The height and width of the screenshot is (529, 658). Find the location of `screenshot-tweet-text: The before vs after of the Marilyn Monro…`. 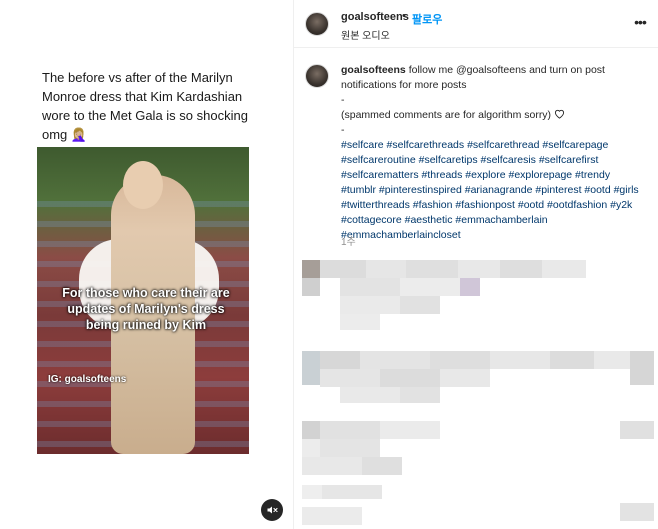

screenshot-tweet-text: The before vs after of the Marilyn Monro… is located at coordinates (145, 106).